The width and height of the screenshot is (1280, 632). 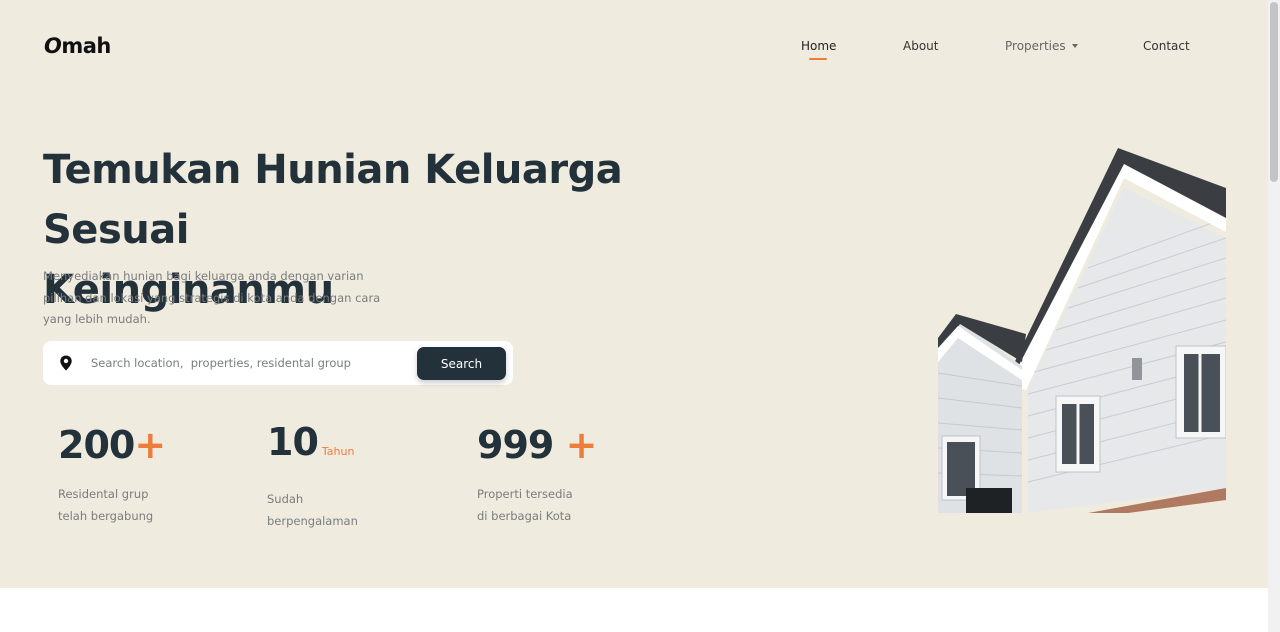 What do you see at coordinates (312, 510) in the screenshot?
I see `stat-experience-label: Sudah berpengalaman` at bounding box center [312, 510].